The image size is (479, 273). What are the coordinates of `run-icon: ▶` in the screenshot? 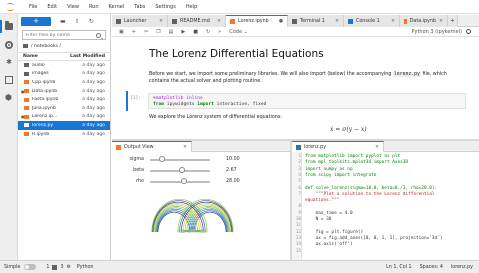 It's located at (183, 32).